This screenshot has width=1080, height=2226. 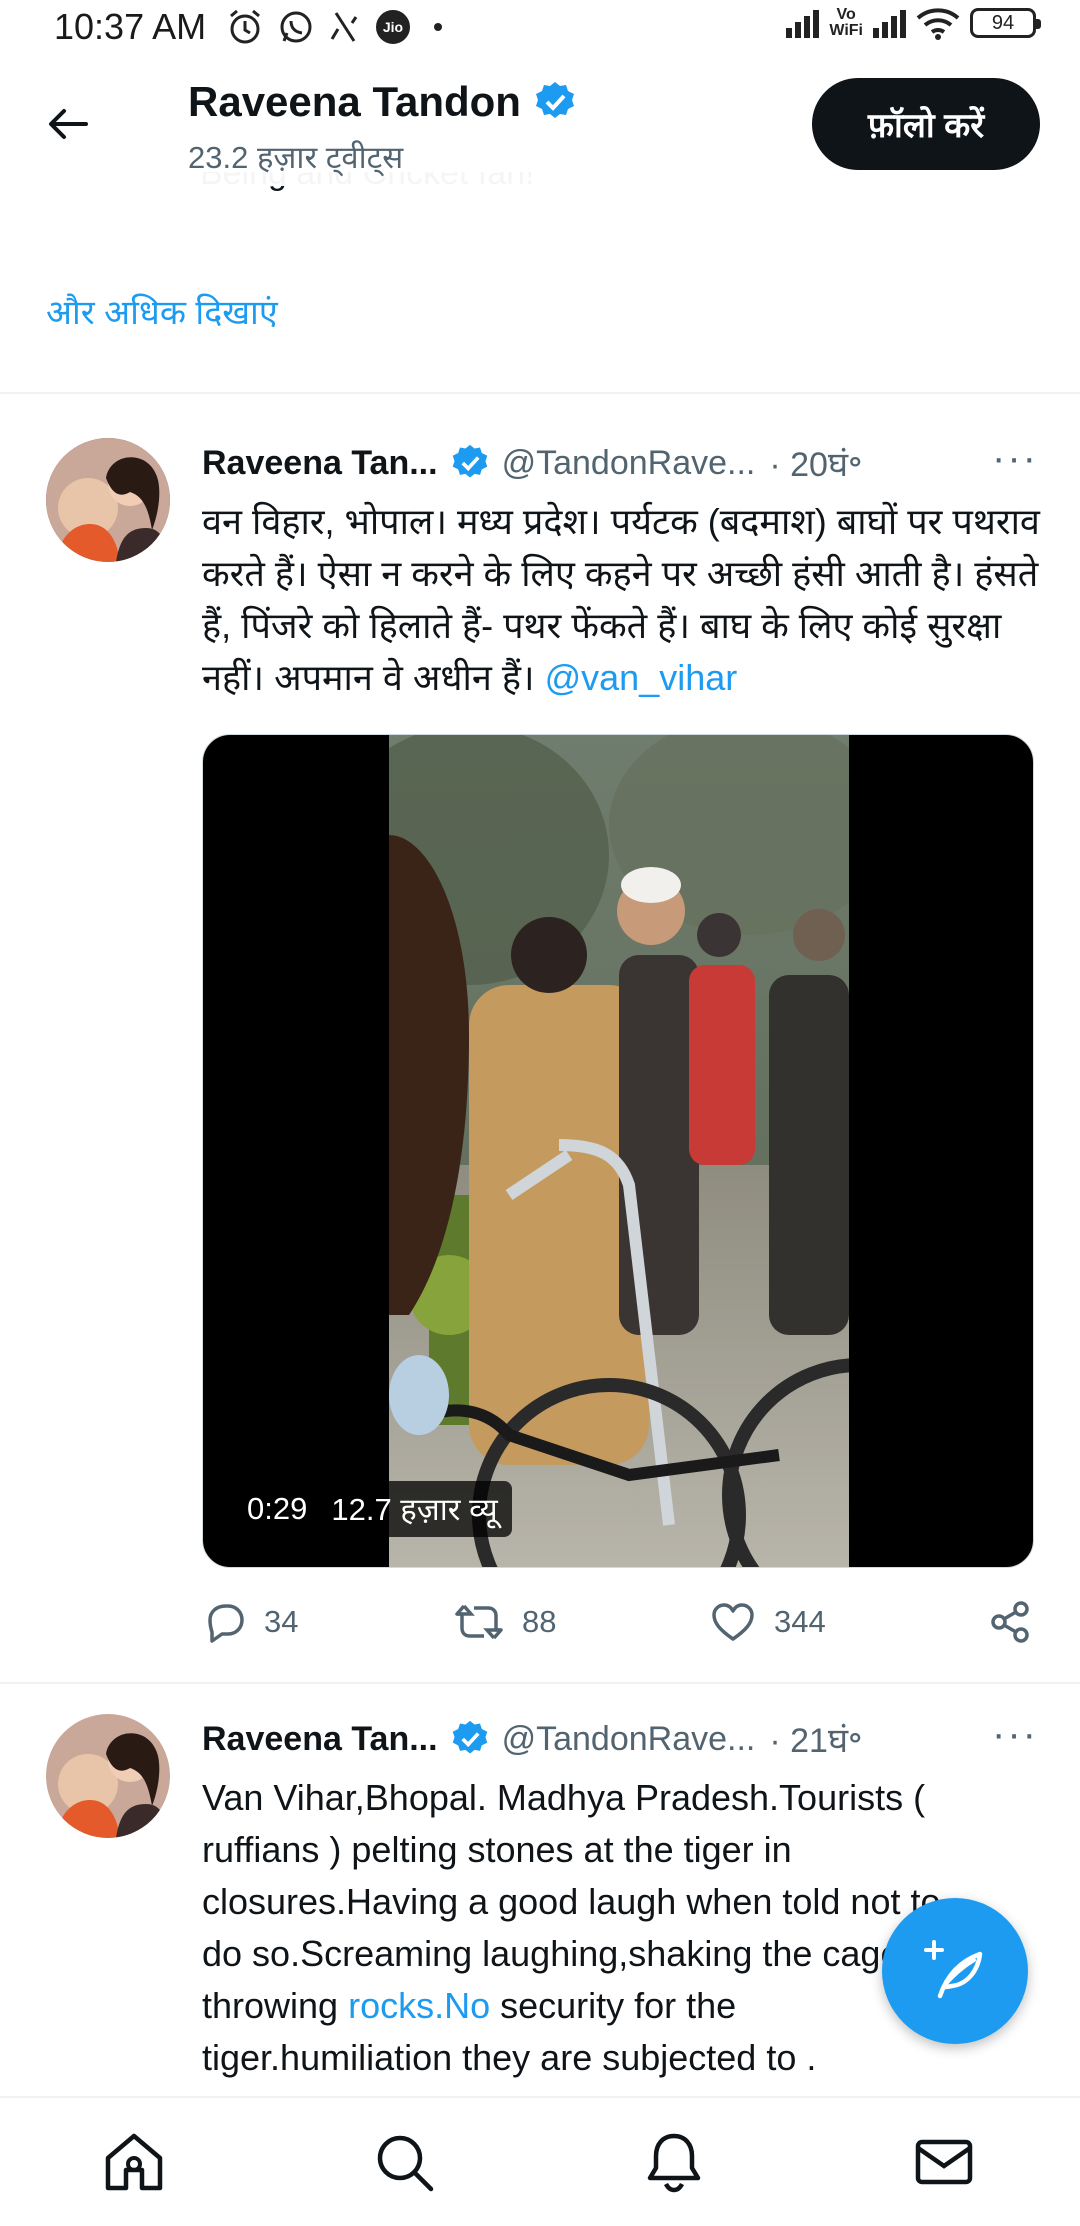 What do you see at coordinates (621, 1628) in the screenshot?
I see `tweet-actions: 34 88 344` at bounding box center [621, 1628].